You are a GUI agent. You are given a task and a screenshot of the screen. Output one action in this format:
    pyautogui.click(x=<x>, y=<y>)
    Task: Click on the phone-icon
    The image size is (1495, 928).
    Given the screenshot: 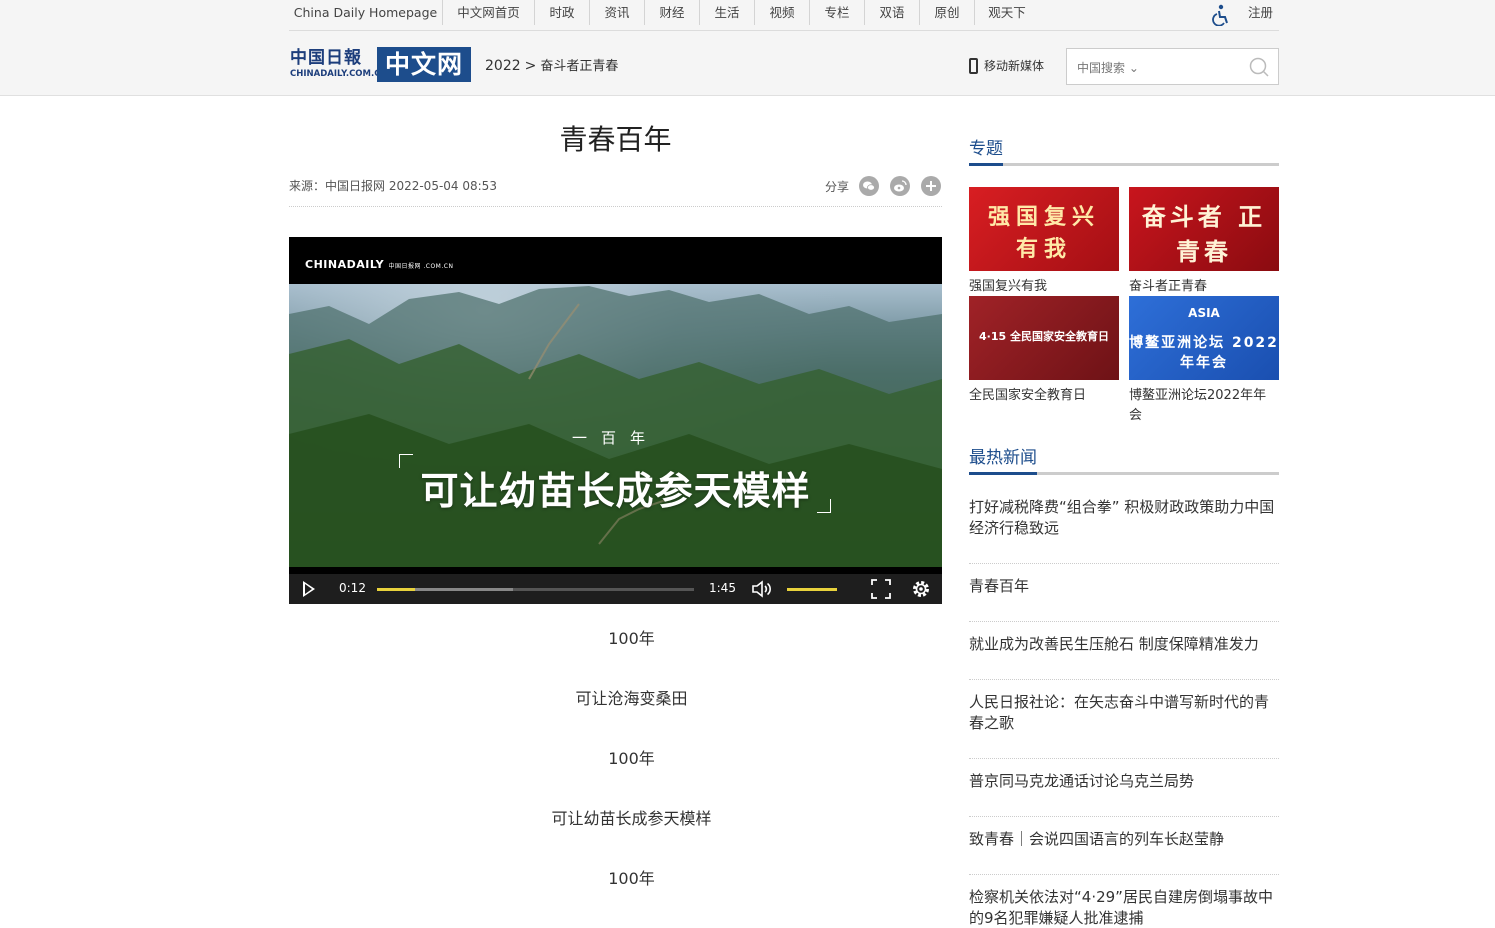 What is the action you would take?
    pyautogui.click(x=973, y=65)
    